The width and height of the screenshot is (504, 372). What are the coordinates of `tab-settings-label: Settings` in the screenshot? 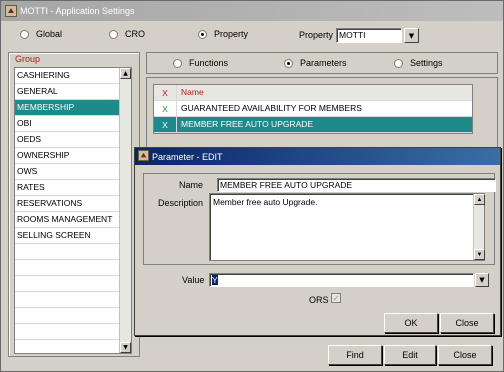 It's located at (426, 63).